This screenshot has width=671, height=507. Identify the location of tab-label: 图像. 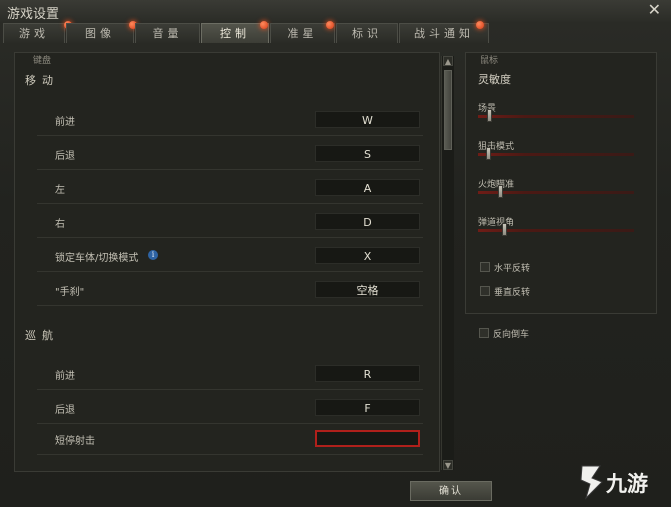
(100, 33).